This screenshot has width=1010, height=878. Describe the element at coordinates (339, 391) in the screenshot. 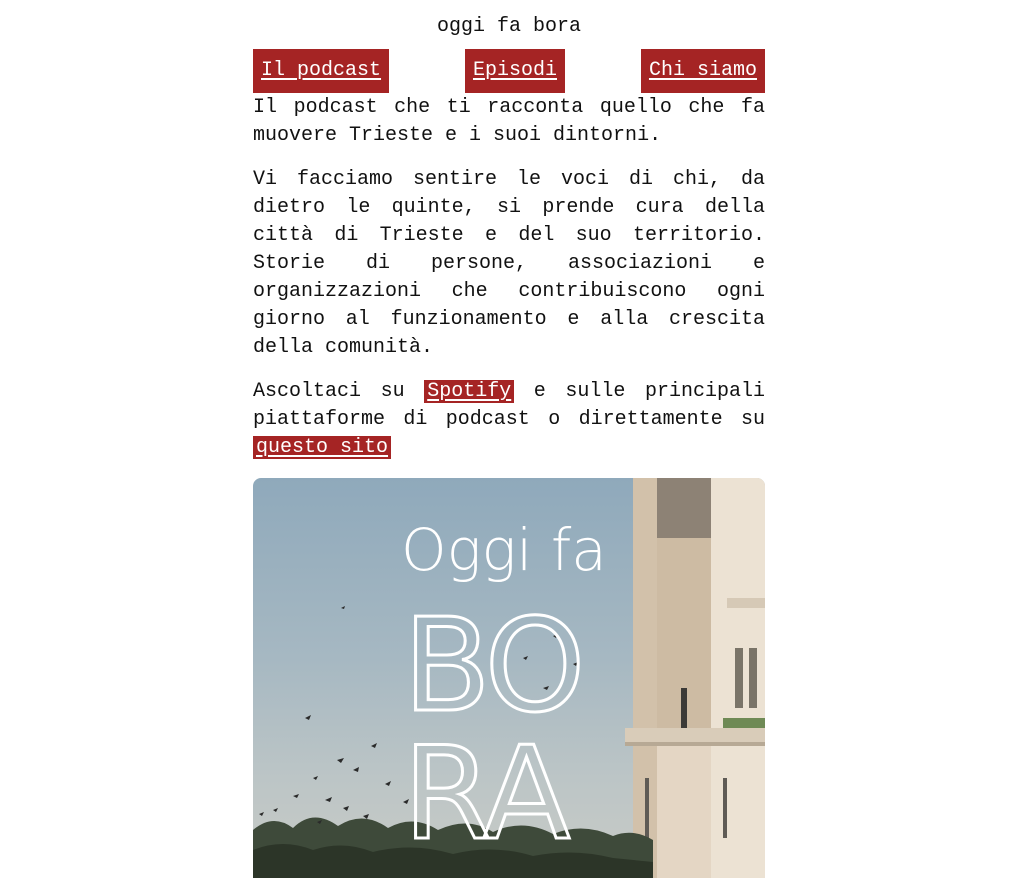

I see `listen-prefix-text: Ascoltaci su` at that location.